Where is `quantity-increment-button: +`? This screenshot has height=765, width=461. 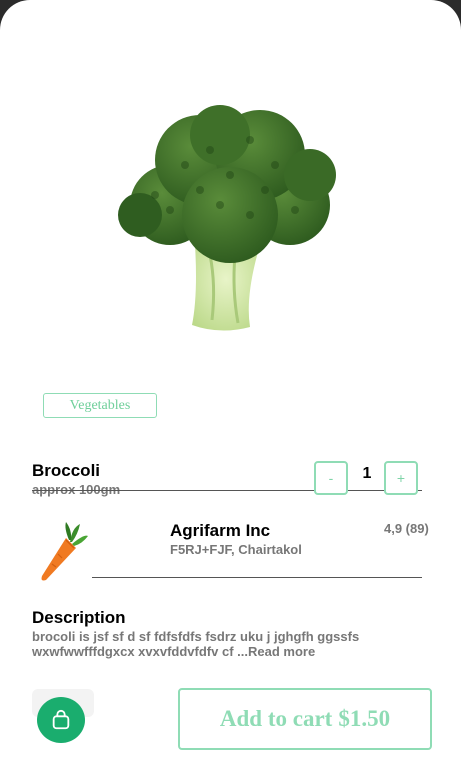 quantity-increment-button: + is located at coordinates (401, 478).